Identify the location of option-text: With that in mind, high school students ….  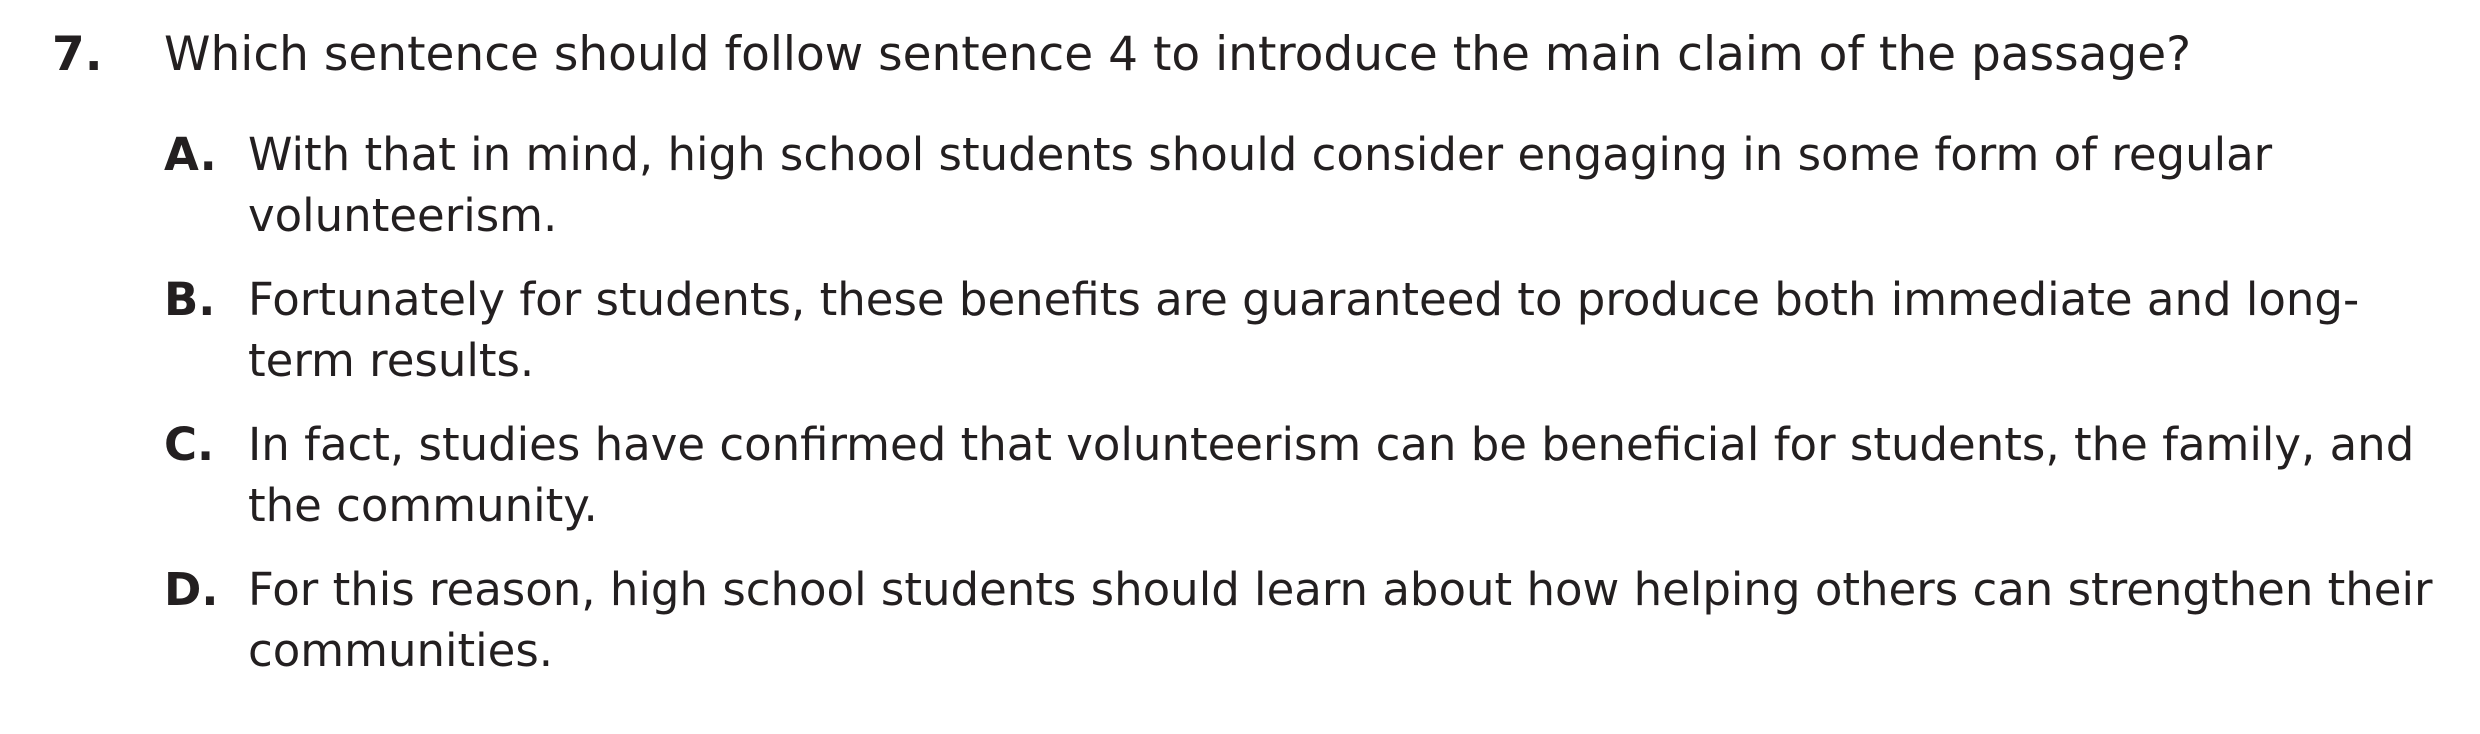
(1260, 185).